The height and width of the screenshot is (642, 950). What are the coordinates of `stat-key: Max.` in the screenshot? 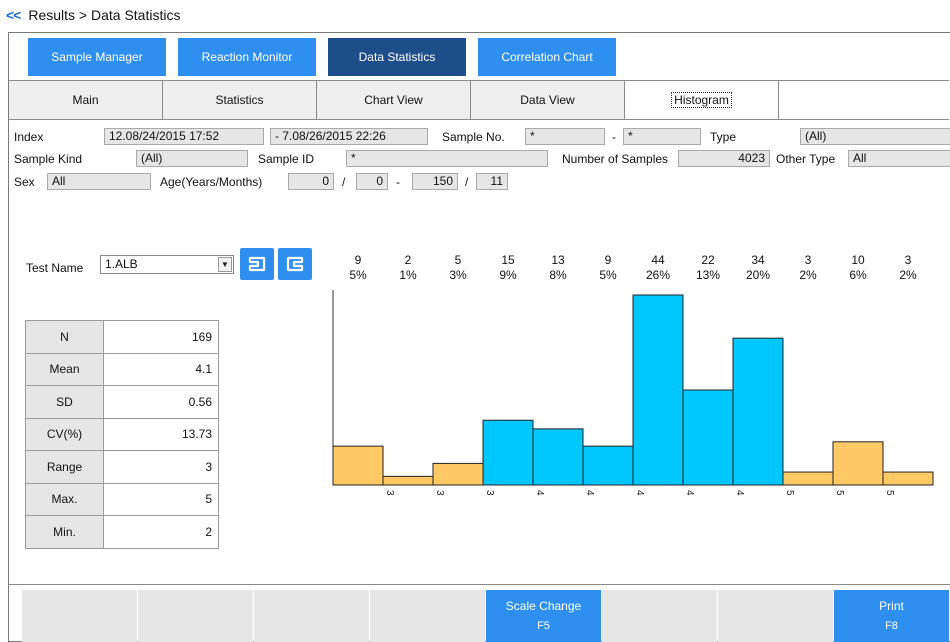 It's located at (64, 499).